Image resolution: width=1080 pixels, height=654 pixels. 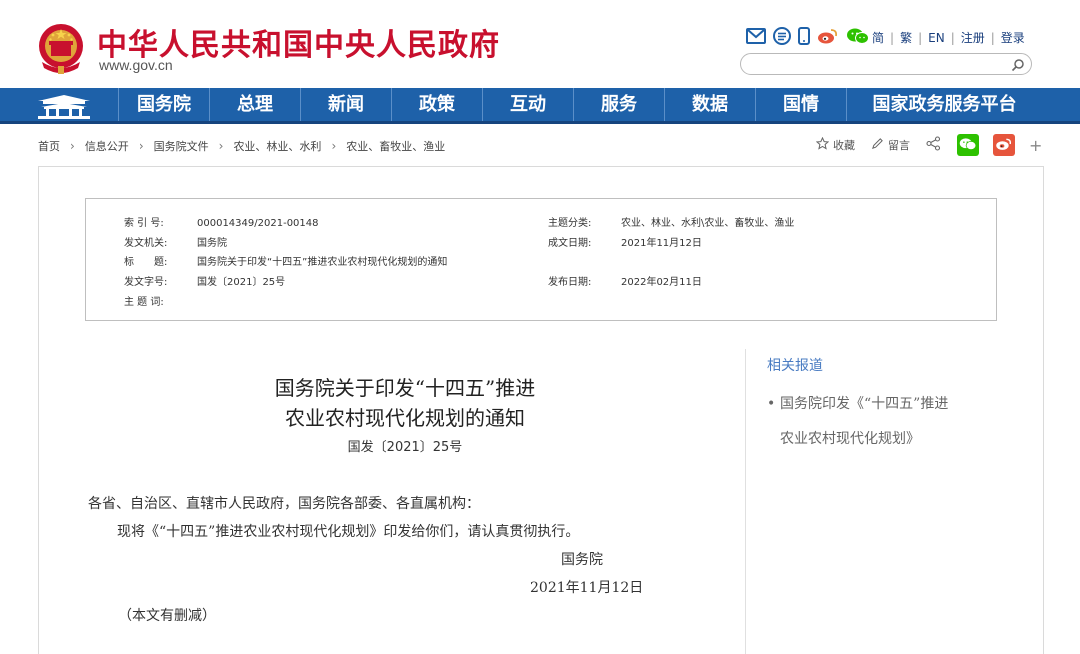 What do you see at coordinates (144, 302) in the screenshot?
I see `meta-keywords-label: 主 题 词:` at bounding box center [144, 302].